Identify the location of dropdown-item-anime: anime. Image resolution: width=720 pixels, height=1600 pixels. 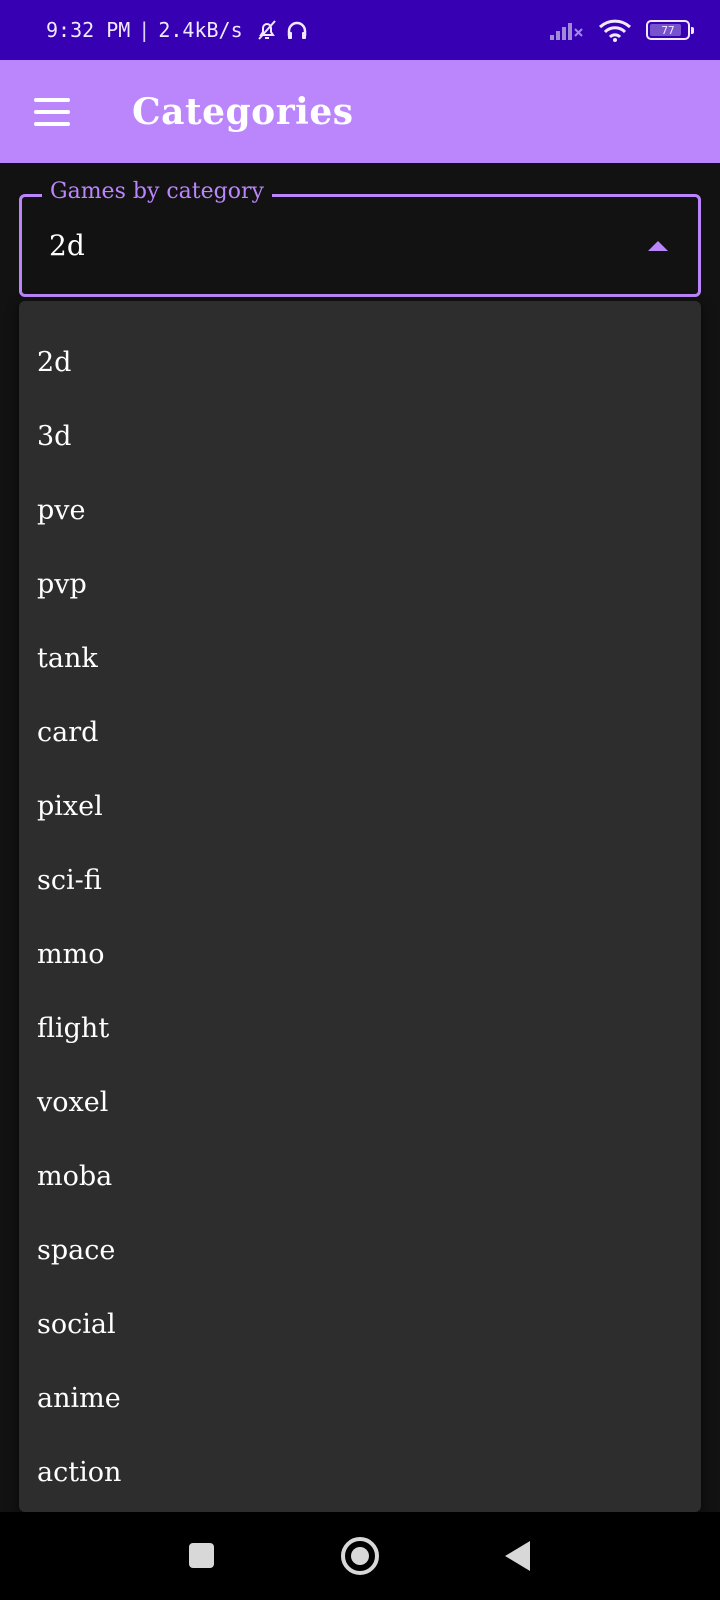
(360, 1398).